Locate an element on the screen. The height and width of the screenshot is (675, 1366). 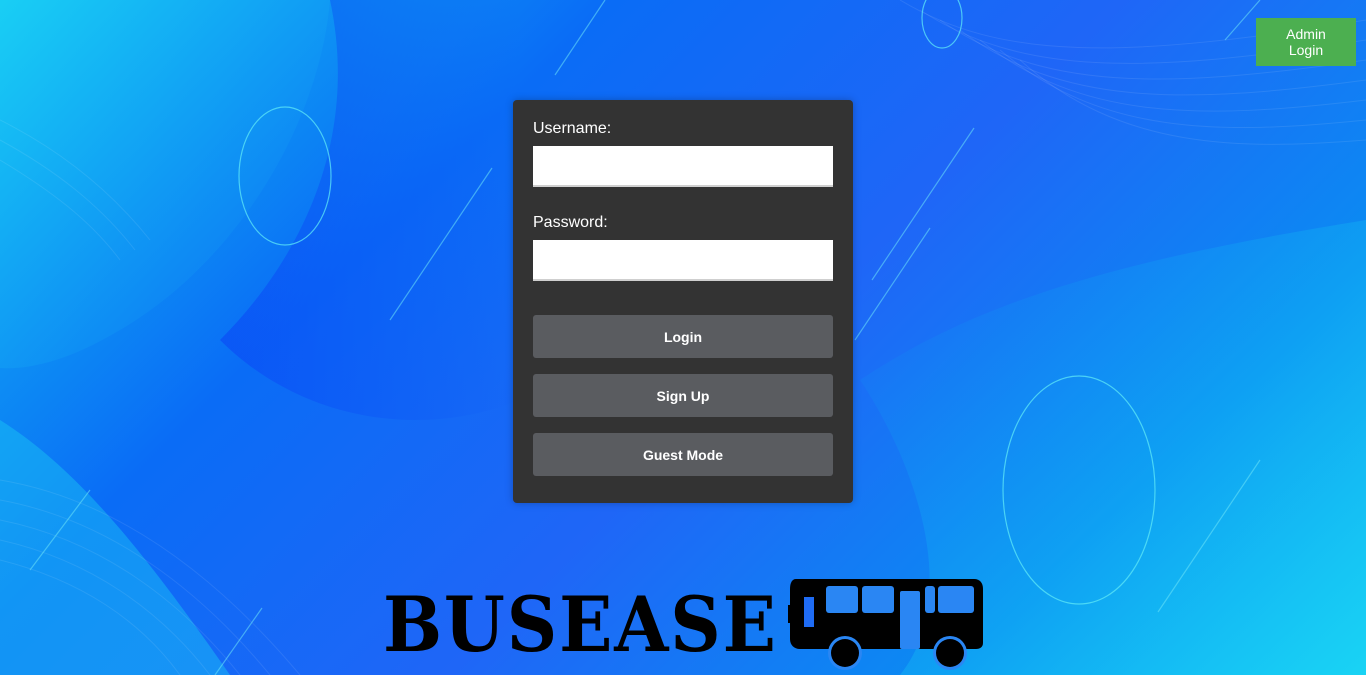
login-button: Login is located at coordinates (683, 336).